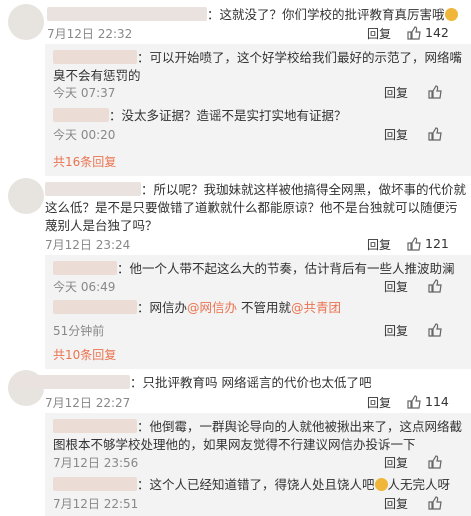 The height and width of the screenshot is (516, 471). I want to click on like-button: 142, so click(428, 32).